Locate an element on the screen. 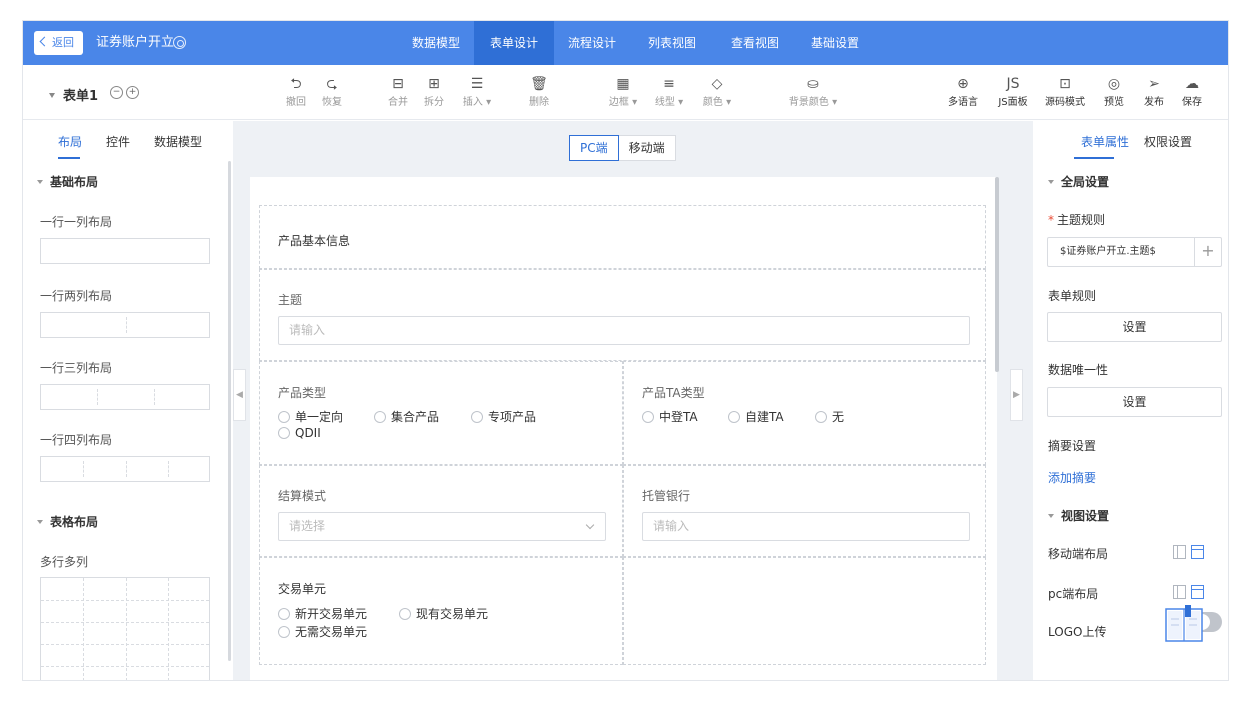 This screenshot has width=1251, height=704. bg-color-button: ⛀ 背景颜色 ▾ is located at coordinates (813, 91).